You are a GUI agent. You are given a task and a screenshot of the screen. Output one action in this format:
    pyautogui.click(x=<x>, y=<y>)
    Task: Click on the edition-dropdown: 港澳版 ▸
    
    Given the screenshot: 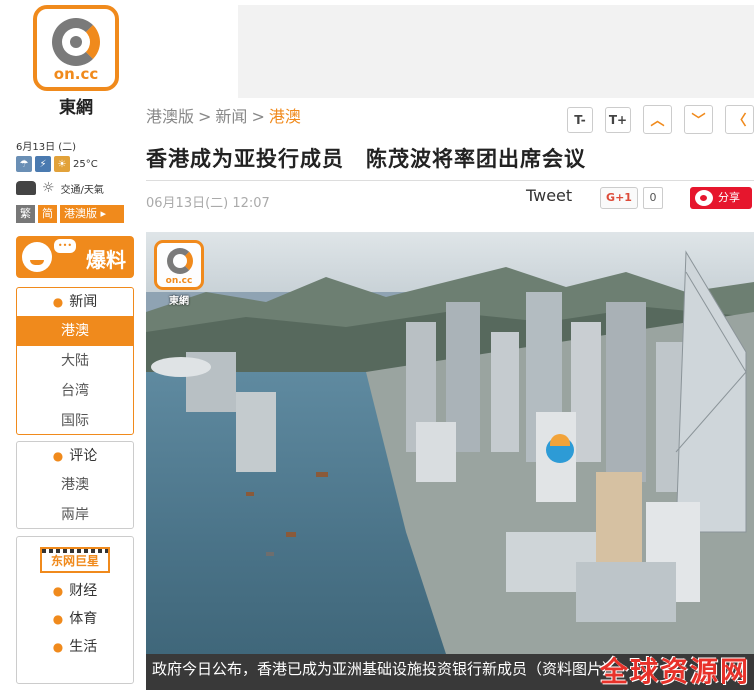 What is the action you would take?
    pyautogui.click(x=92, y=214)
    